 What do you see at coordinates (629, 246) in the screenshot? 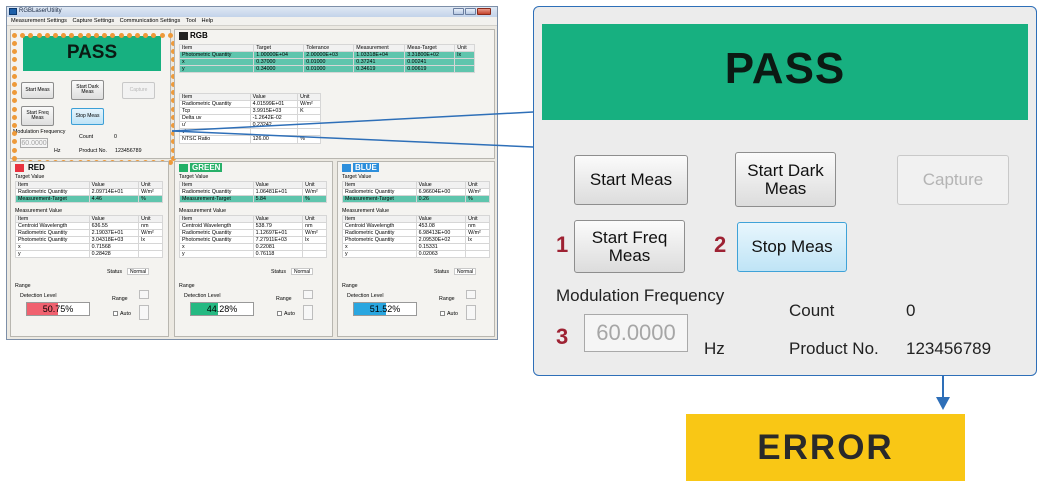
I see `start-freq-meas-button-large: Start Freq Meas` at bounding box center [629, 246].